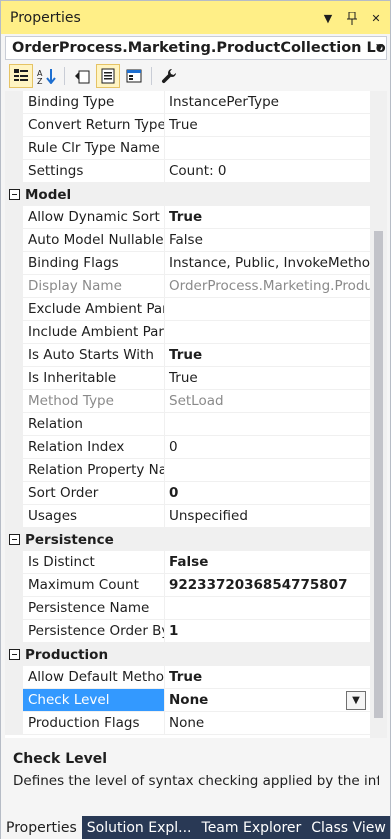 The height and width of the screenshot is (839, 391). Describe the element at coordinates (356, 700) in the screenshot. I see `value-dropdown-button: ▼` at that location.